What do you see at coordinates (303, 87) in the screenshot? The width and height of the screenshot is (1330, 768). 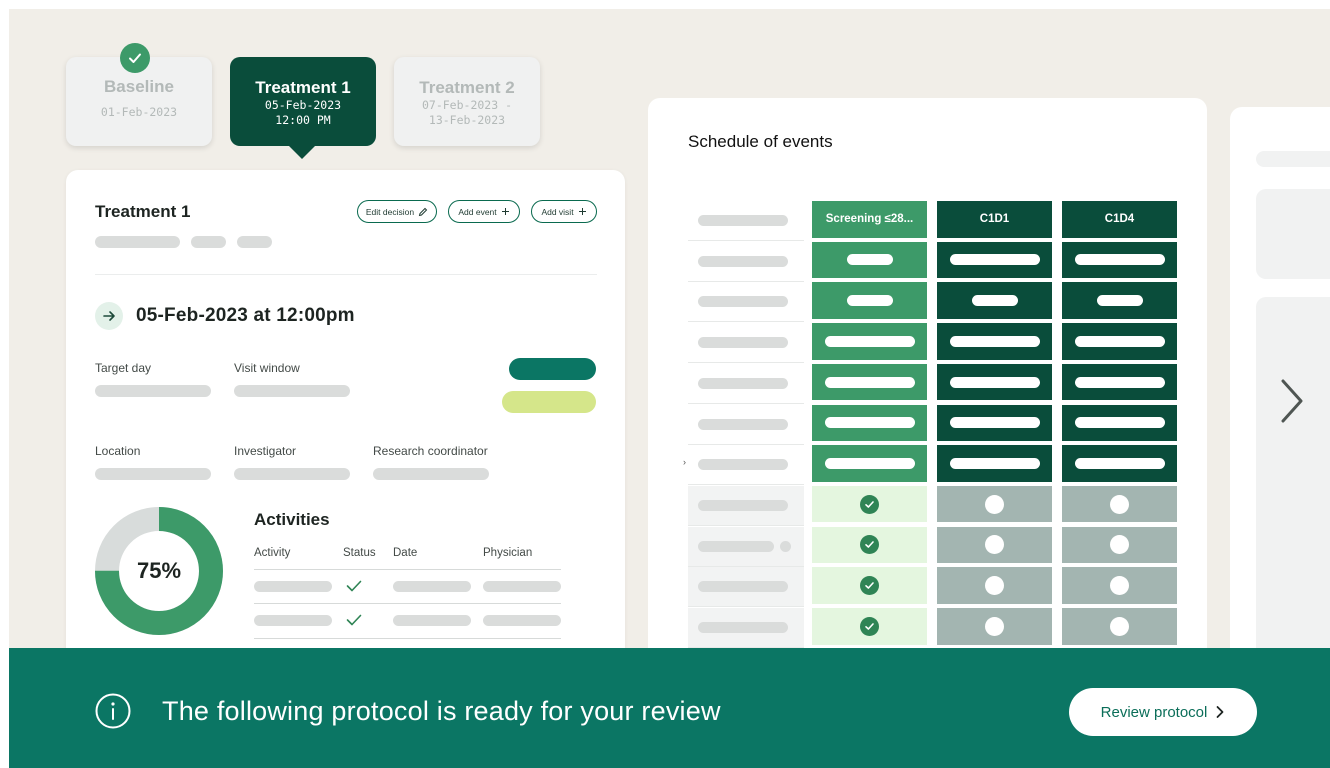 I see `tab-treatment-1-title: Treatment 1` at bounding box center [303, 87].